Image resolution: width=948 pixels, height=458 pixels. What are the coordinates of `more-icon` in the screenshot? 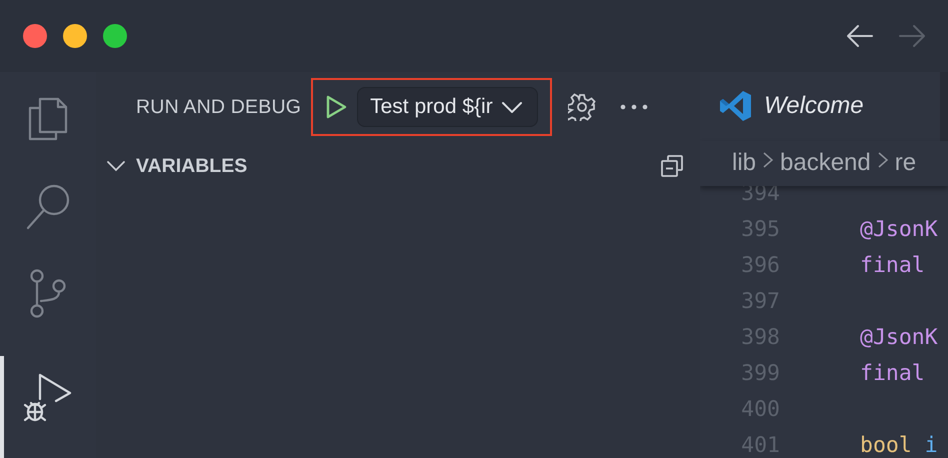 It's located at (634, 107).